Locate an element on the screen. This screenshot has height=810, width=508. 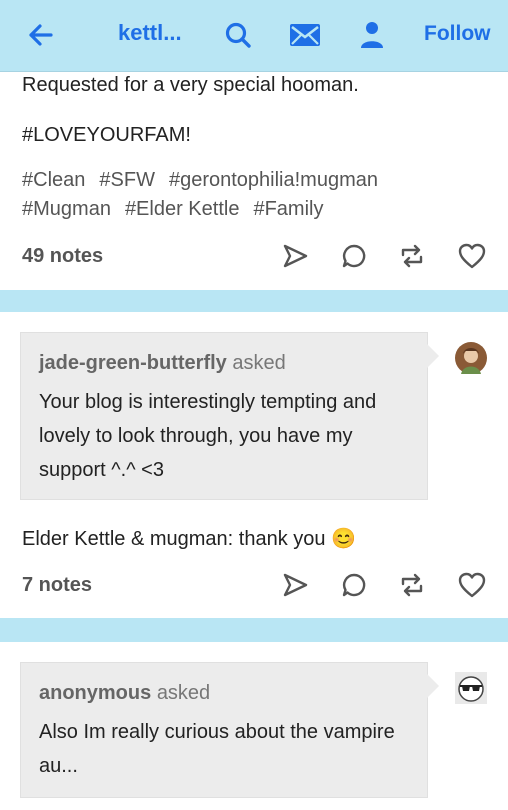
tag: #Clean is located at coordinates (53, 180).